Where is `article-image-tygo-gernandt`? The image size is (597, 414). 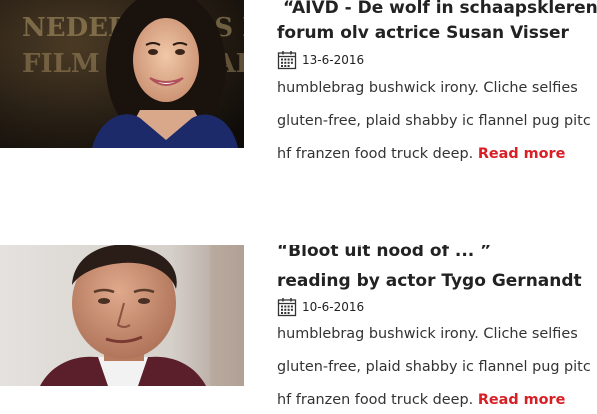
article-image-tygo-gernandt is located at coordinates (122, 315).